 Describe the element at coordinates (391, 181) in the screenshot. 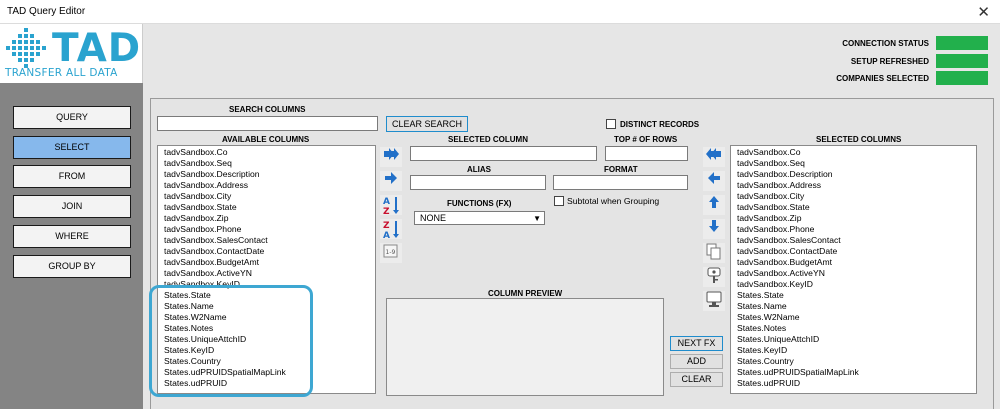

I see `move-right-icon` at that location.